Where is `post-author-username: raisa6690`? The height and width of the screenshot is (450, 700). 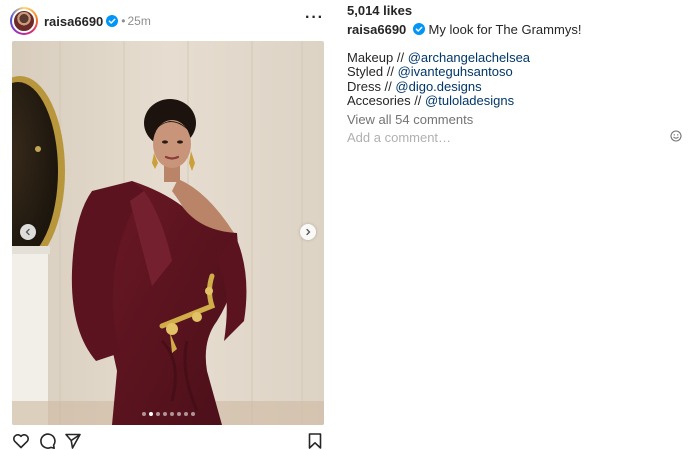
post-author-username: raisa6690 is located at coordinates (73, 21).